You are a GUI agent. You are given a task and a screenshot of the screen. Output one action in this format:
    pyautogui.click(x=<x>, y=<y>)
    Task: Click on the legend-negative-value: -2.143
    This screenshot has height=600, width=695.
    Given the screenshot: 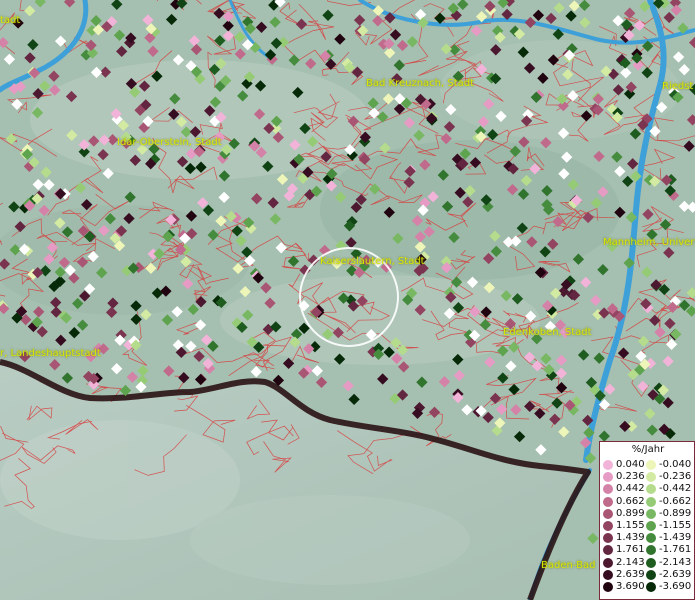 What is the action you would take?
    pyautogui.click(x=675, y=562)
    